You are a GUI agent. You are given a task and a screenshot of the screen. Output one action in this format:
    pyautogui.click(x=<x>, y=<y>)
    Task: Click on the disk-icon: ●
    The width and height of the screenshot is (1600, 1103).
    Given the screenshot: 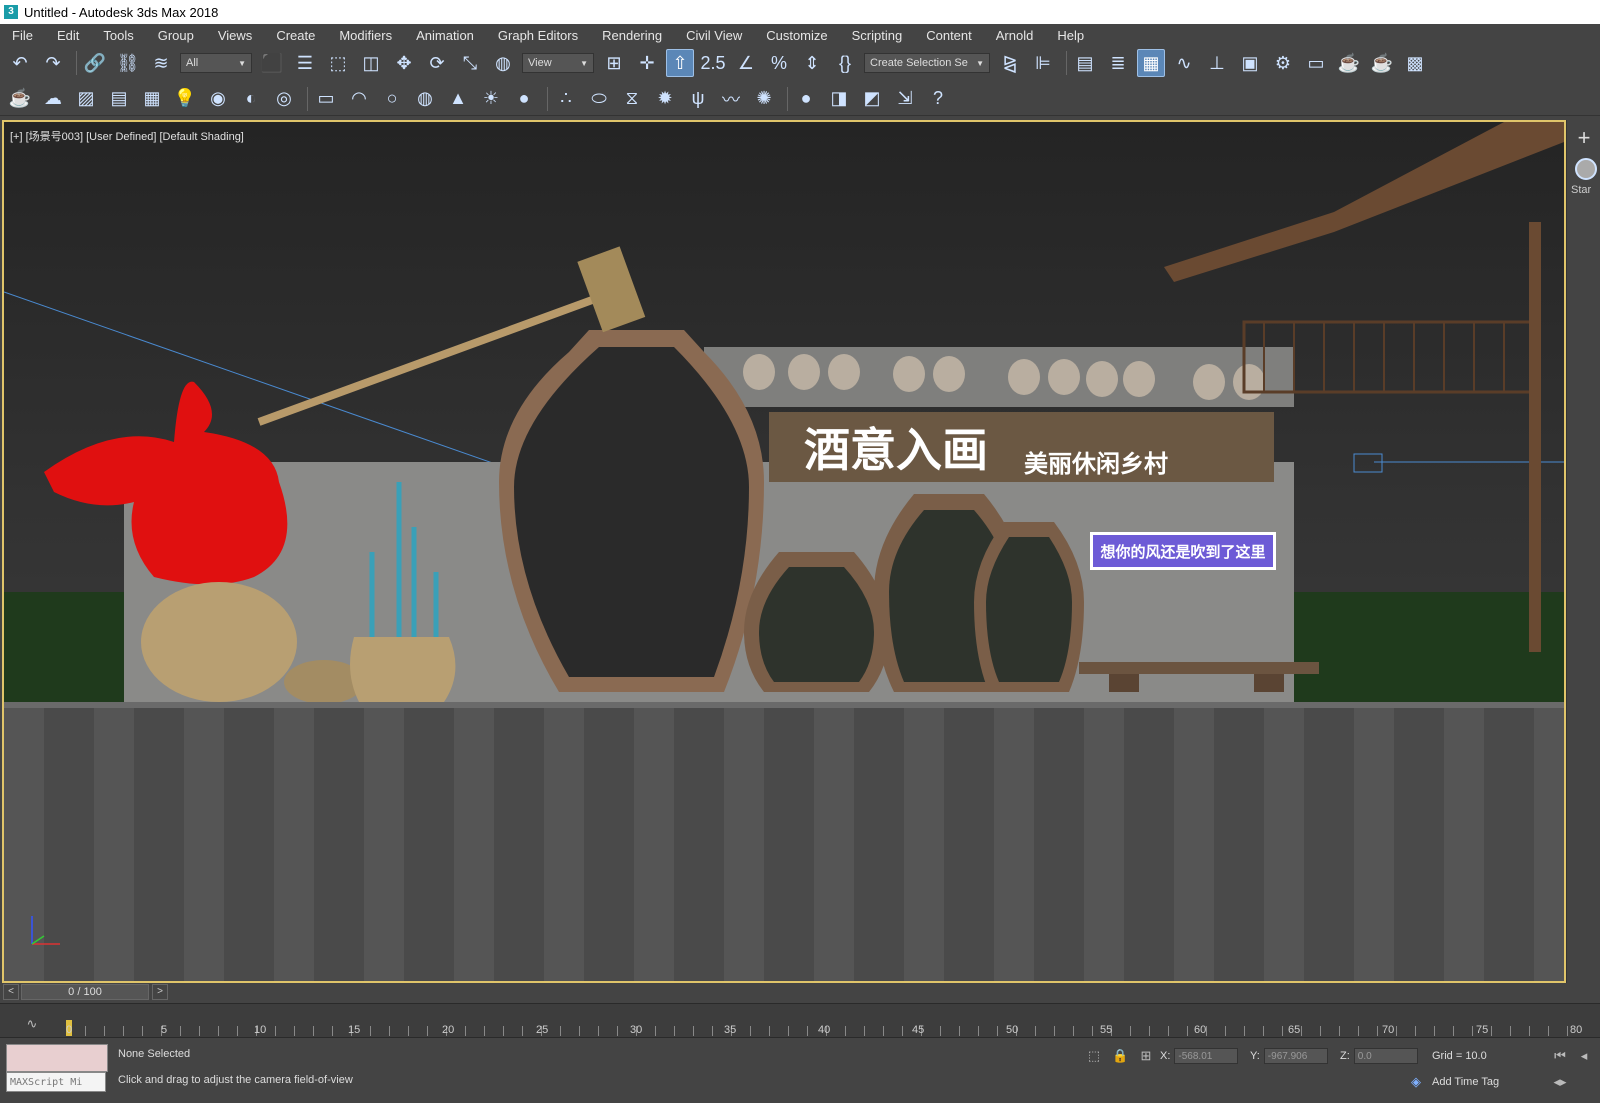 What is the action you would take?
    pyautogui.click(x=524, y=99)
    